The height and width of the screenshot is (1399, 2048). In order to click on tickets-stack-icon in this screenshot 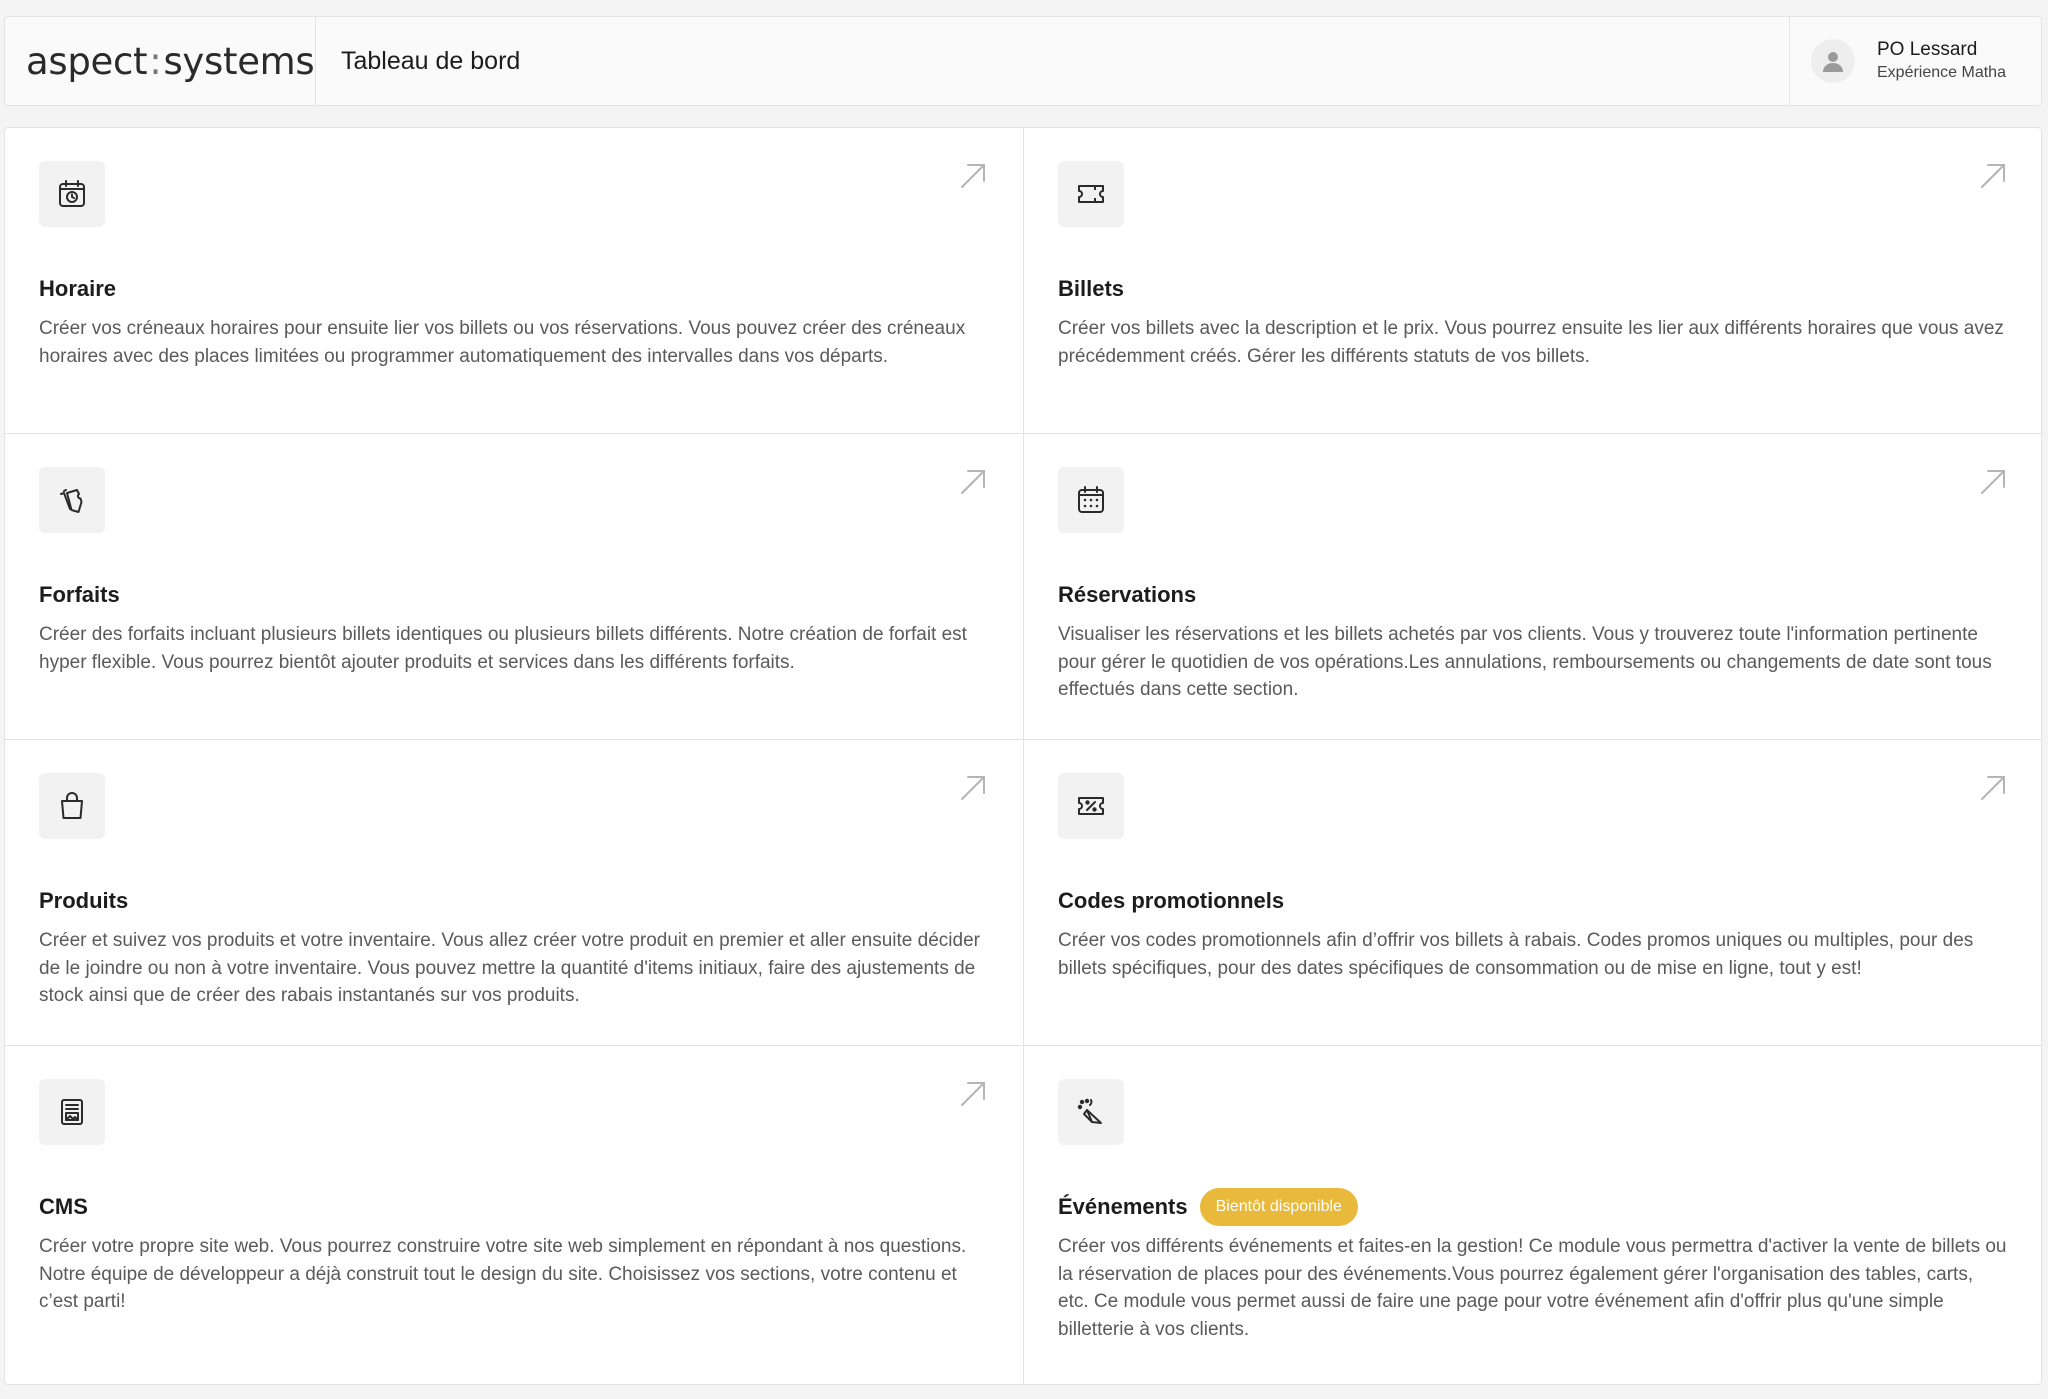, I will do `click(71, 501)`.